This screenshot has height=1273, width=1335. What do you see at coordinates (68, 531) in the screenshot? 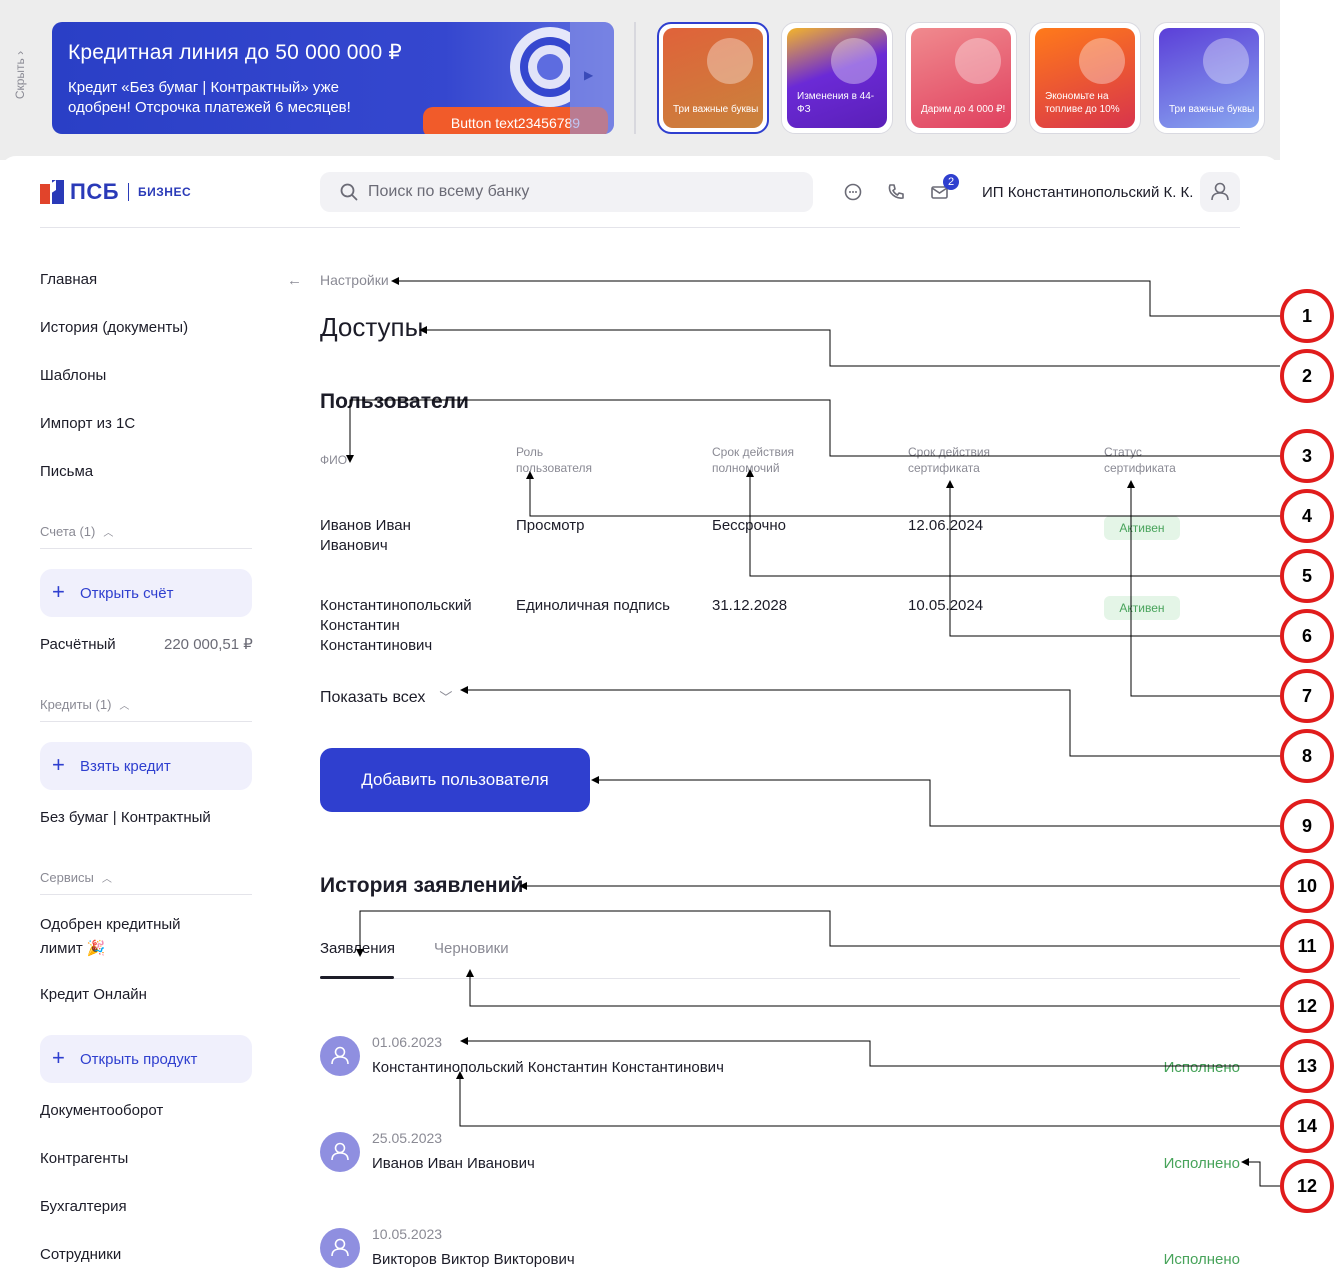
I see `accounts-group-title: Счета (1)` at bounding box center [68, 531].